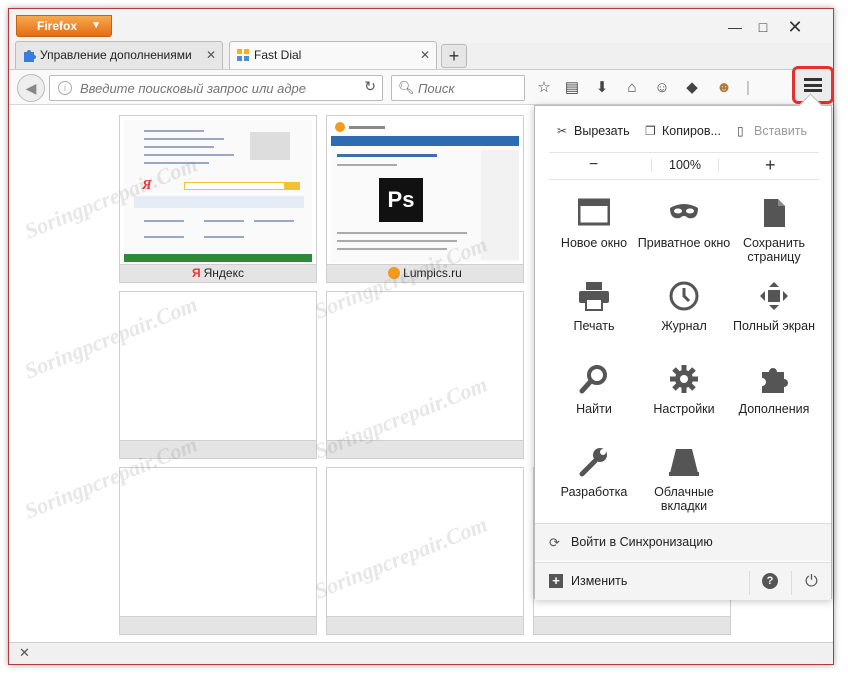 Image resolution: width=848 pixels, height=680 pixels. What do you see at coordinates (724, 88) in the screenshot?
I see `extension-face-icon: ☻` at bounding box center [724, 88].